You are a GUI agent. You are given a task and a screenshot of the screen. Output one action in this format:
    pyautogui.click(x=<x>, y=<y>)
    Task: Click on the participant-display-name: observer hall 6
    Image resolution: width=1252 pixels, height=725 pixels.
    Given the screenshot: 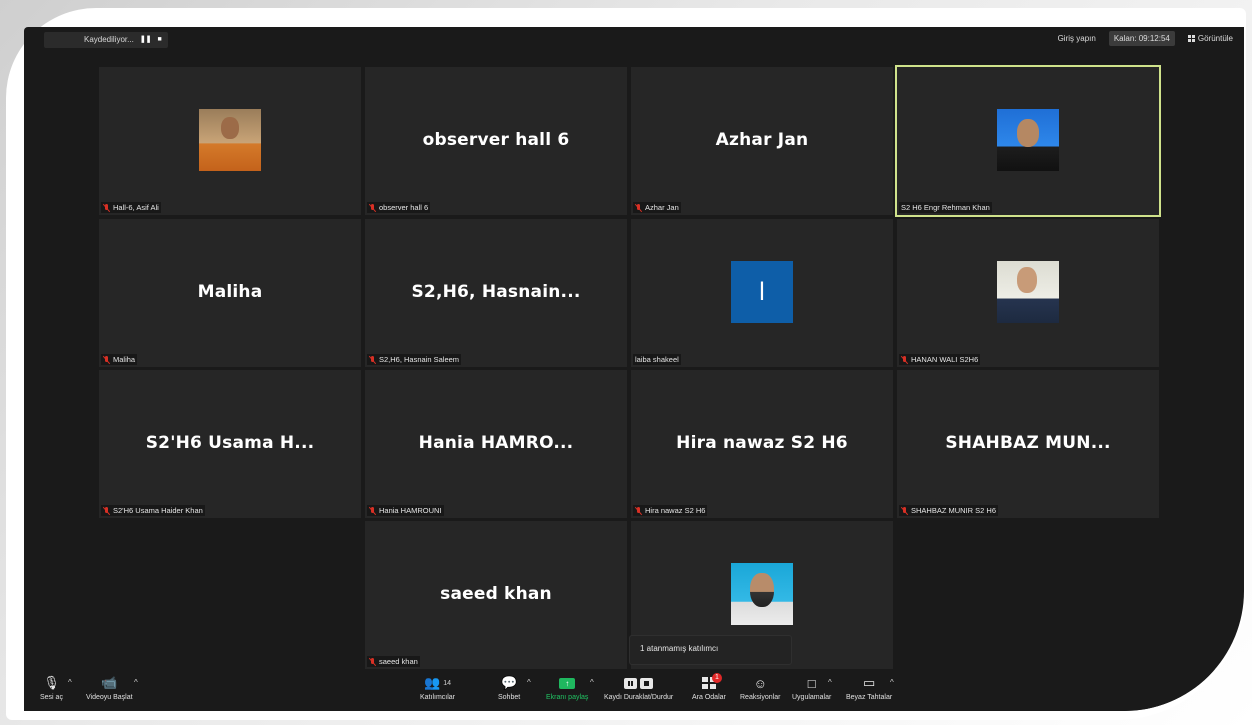 What is the action you would take?
    pyautogui.click(x=496, y=140)
    